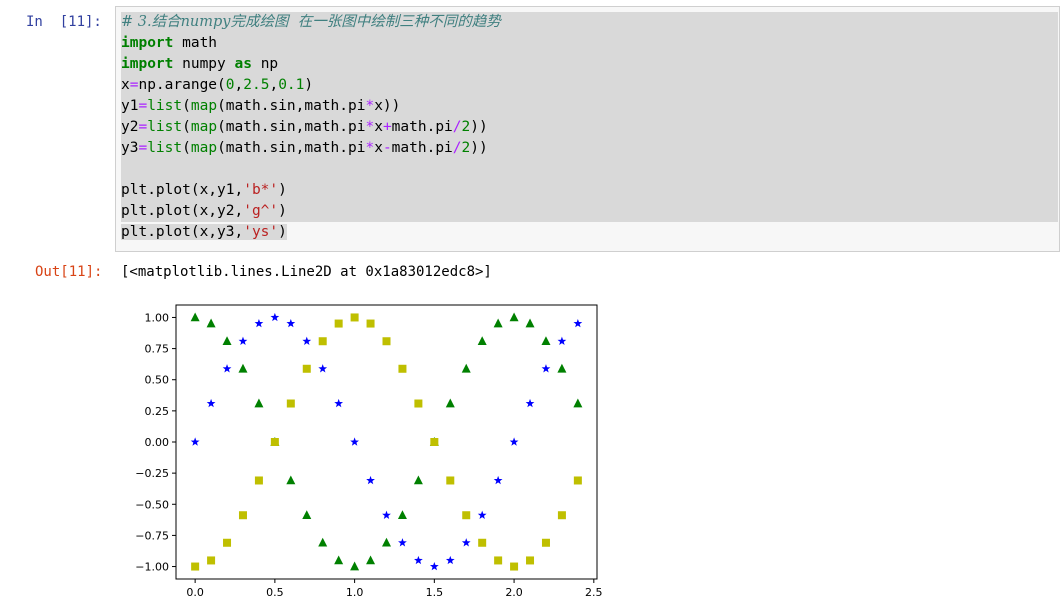  I want to click on y-axis: 1.00 0.75 0.50 0.25 0.00 −0.25 −0.50 −0.75 −1.00, so click(155, 442).